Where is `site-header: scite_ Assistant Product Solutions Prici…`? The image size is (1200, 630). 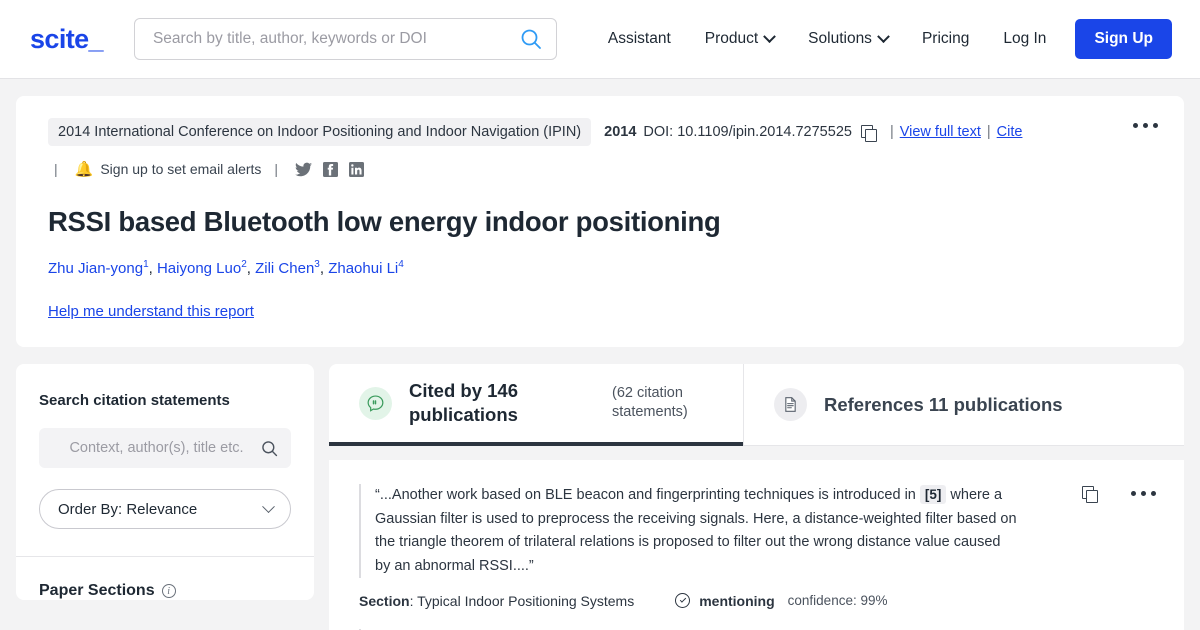 site-header: scite_ Assistant Product Solutions Prici… is located at coordinates (600, 39).